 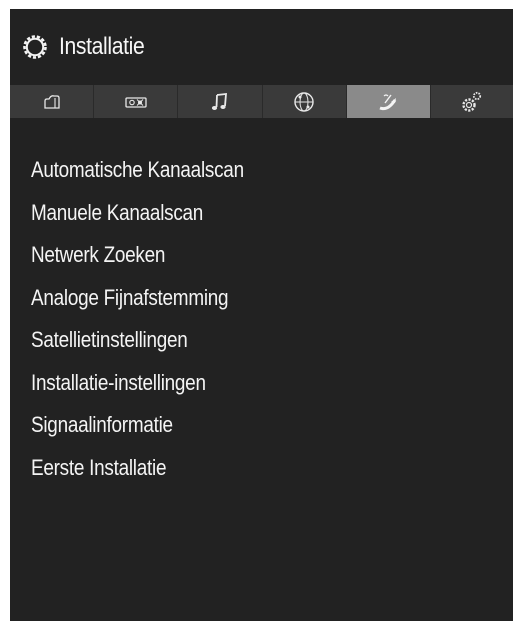 I want to click on tab-music, so click(x=220, y=101).